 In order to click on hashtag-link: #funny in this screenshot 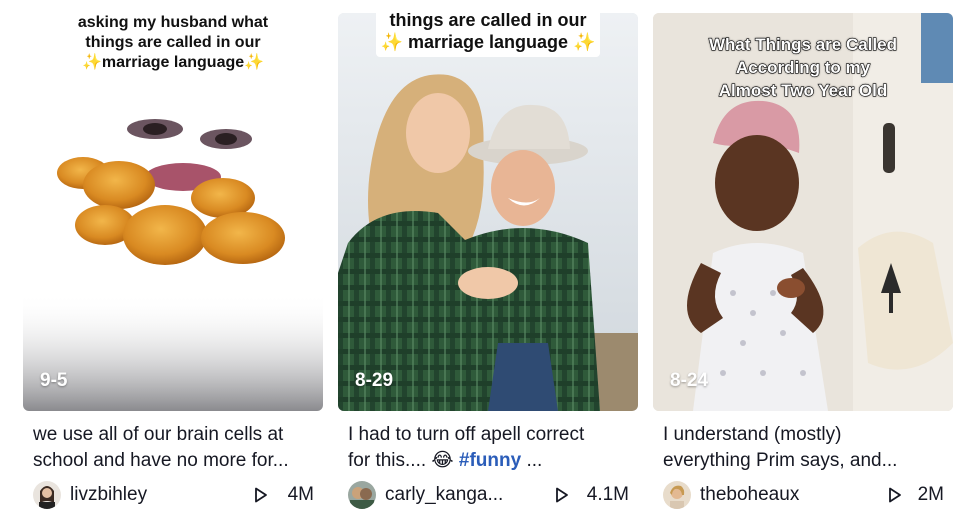, I will do `click(490, 460)`.